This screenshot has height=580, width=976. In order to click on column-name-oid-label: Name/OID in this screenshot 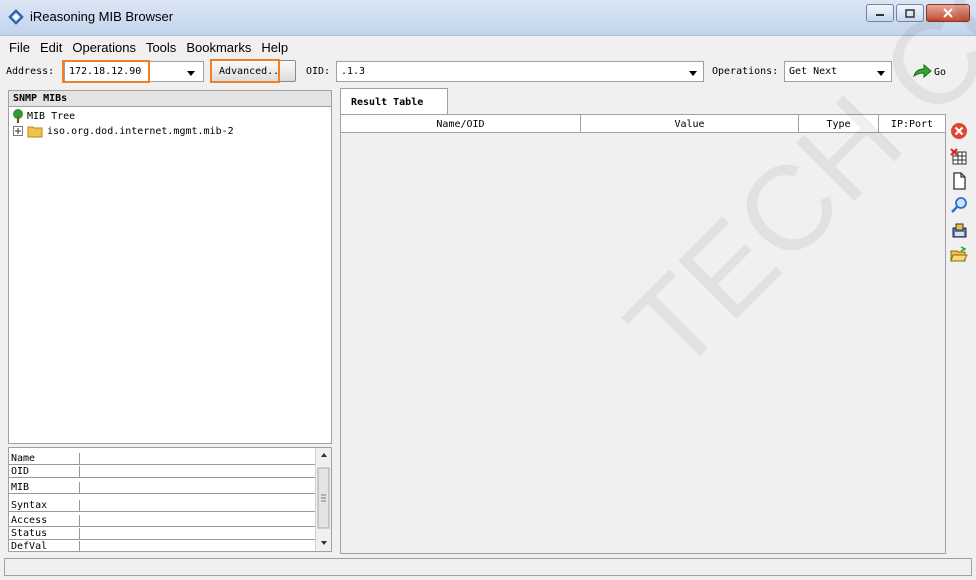, I will do `click(460, 124)`.